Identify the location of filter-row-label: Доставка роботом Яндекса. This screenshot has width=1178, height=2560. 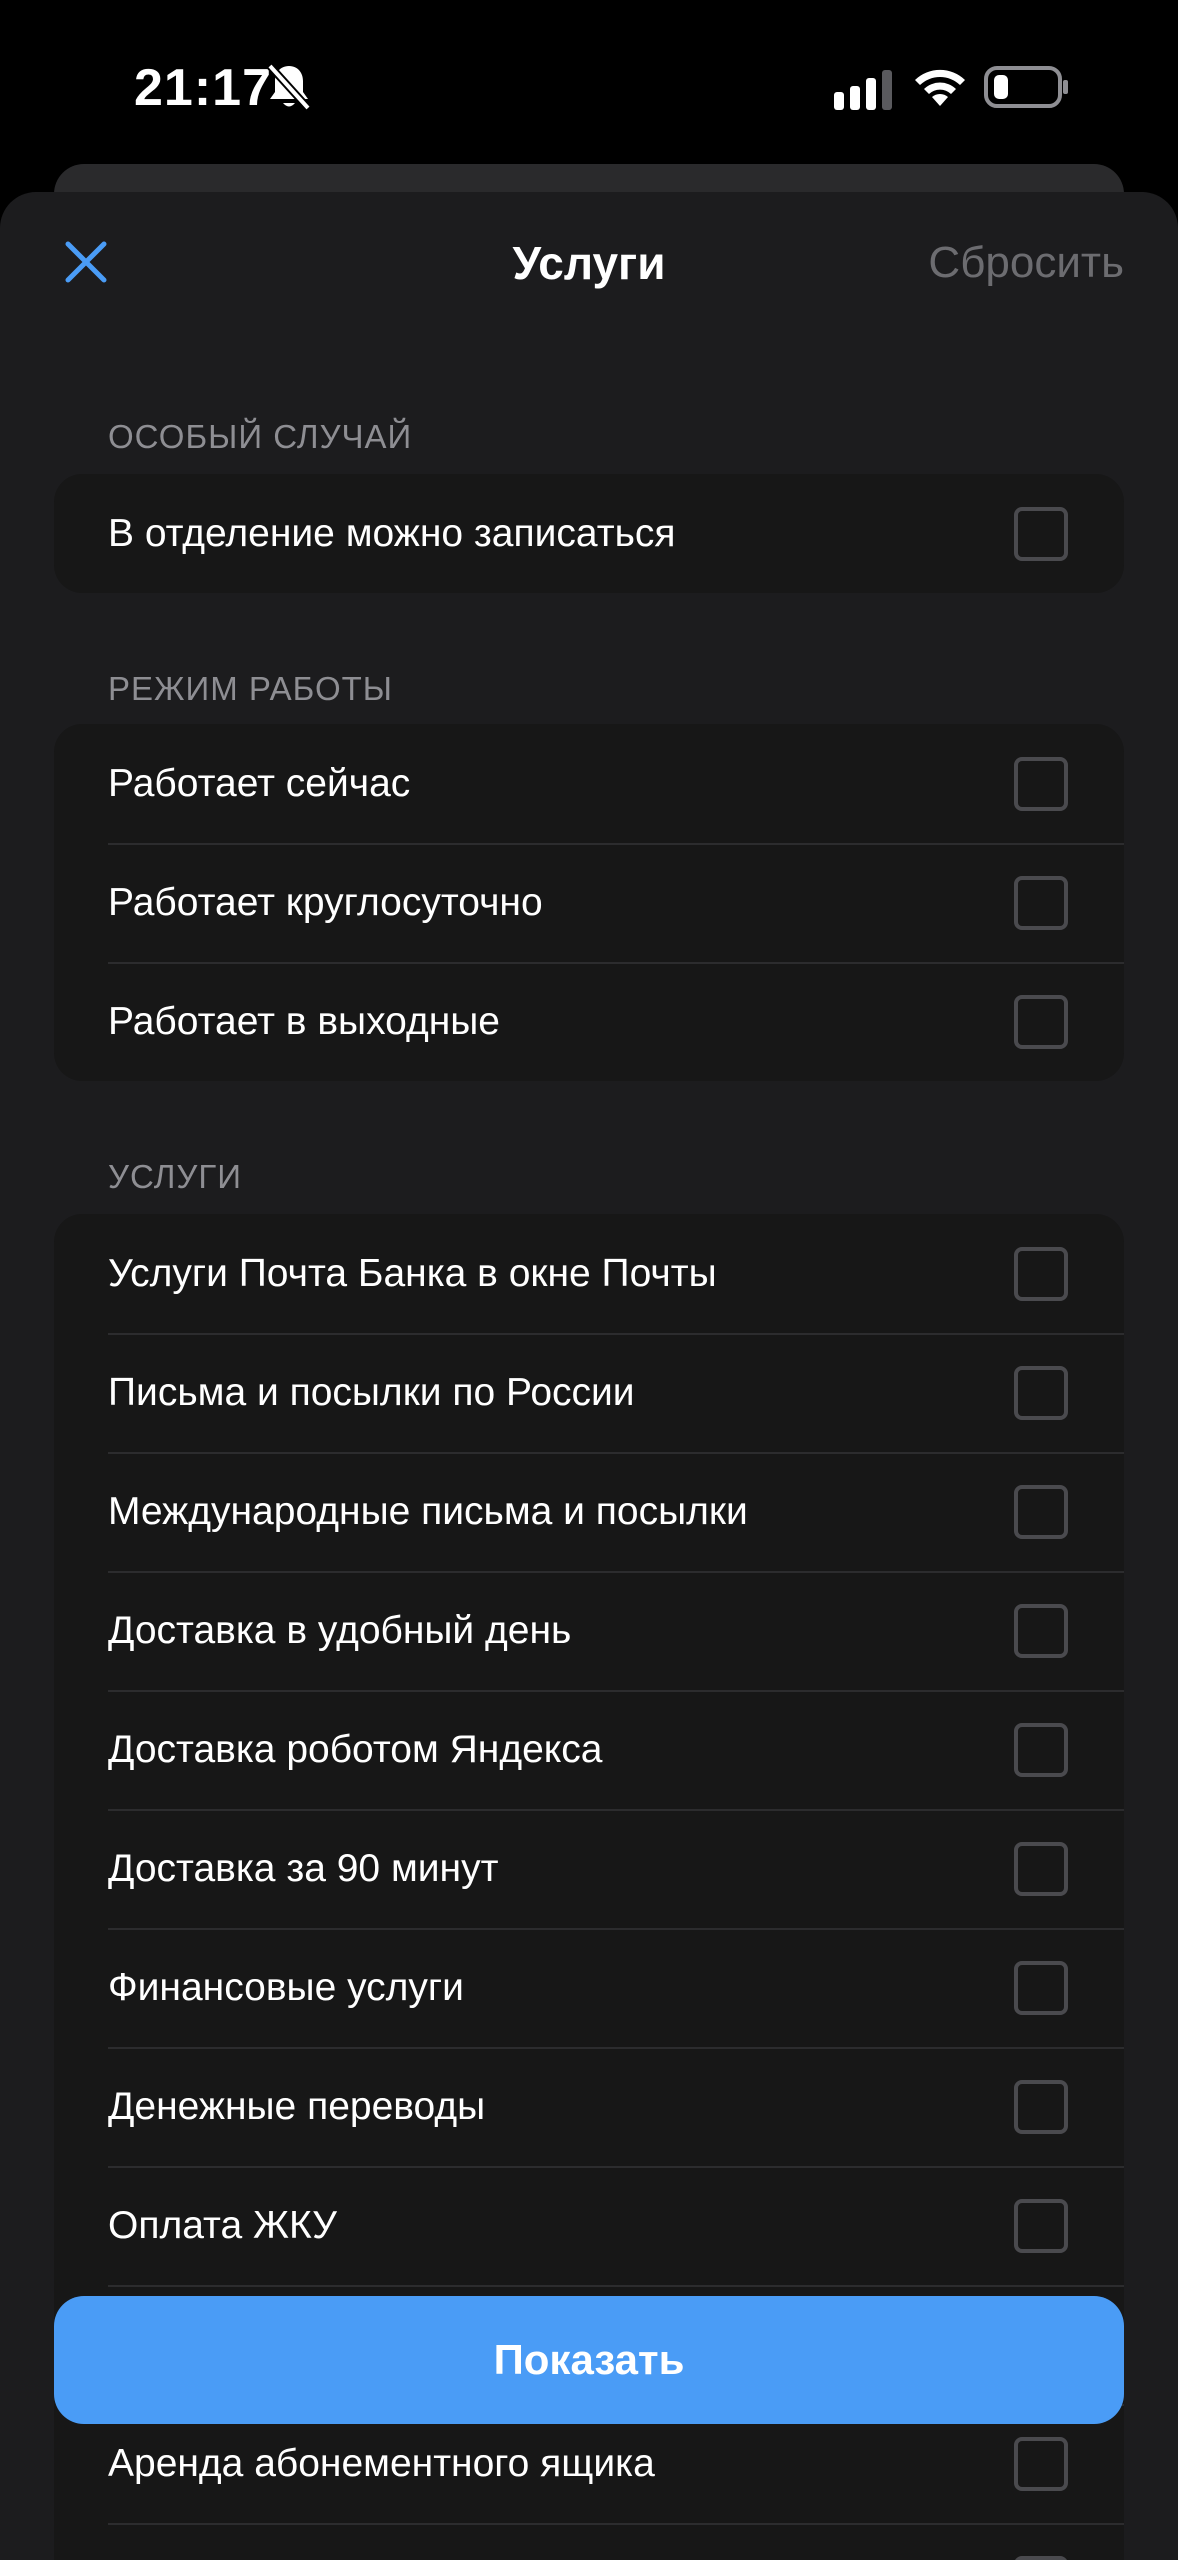
(355, 1749).